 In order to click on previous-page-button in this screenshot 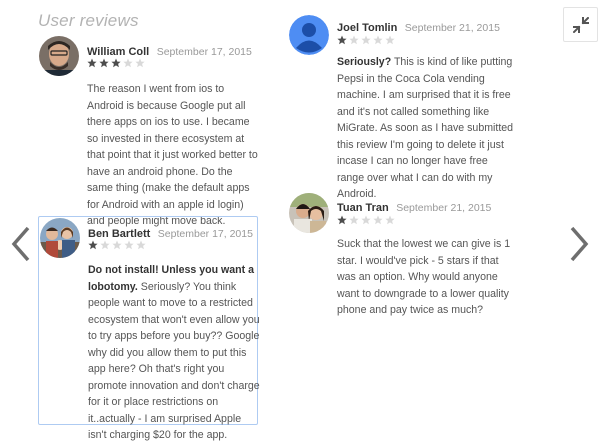, I will do `click(21, 244)`.